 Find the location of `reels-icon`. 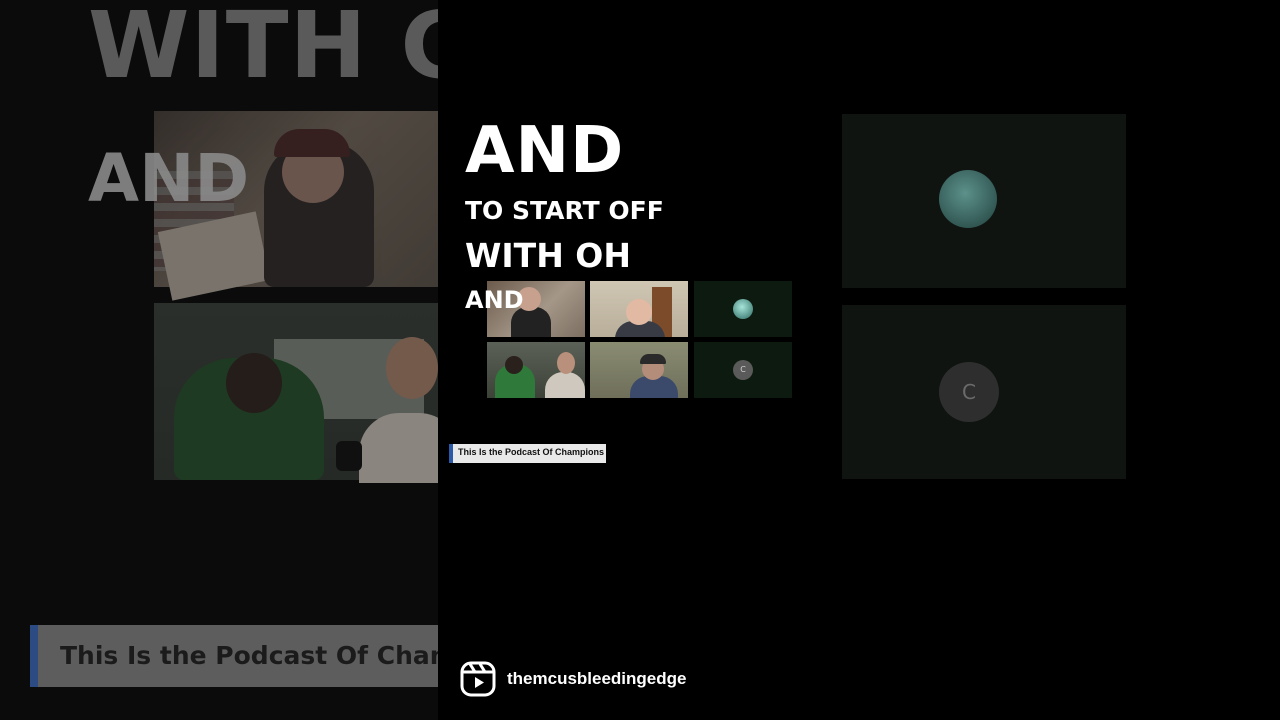

reels-icon is located at coordinates (478, 679).